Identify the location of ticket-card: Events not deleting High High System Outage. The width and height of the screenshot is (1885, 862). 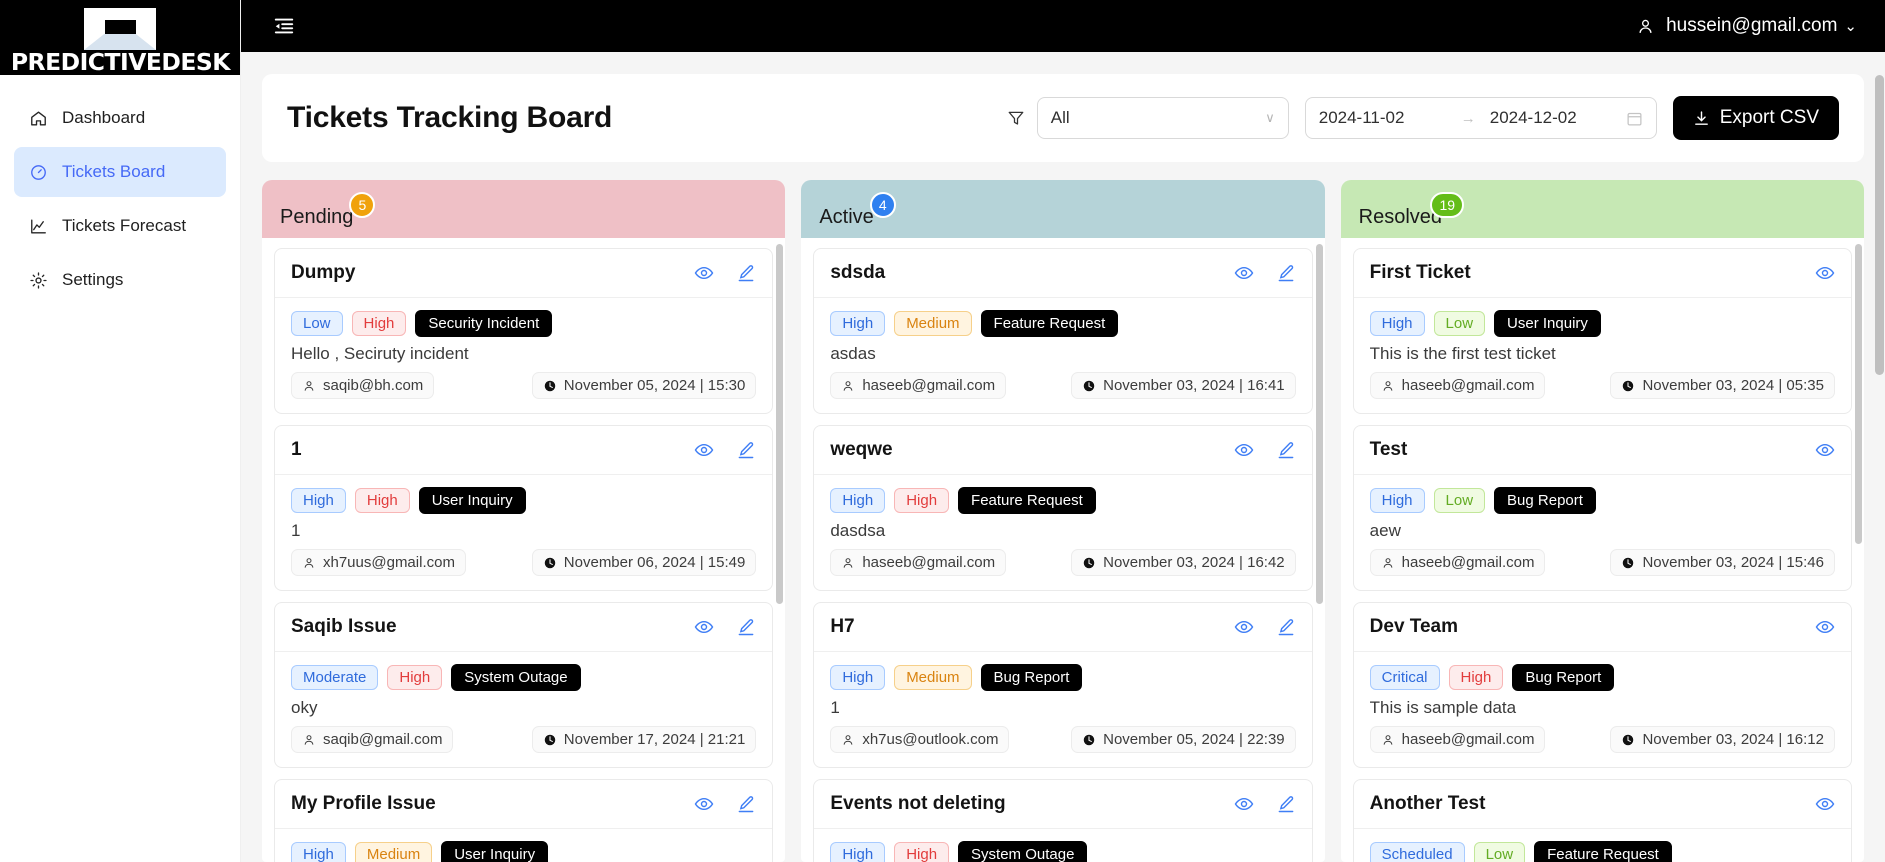
(1063, 820).